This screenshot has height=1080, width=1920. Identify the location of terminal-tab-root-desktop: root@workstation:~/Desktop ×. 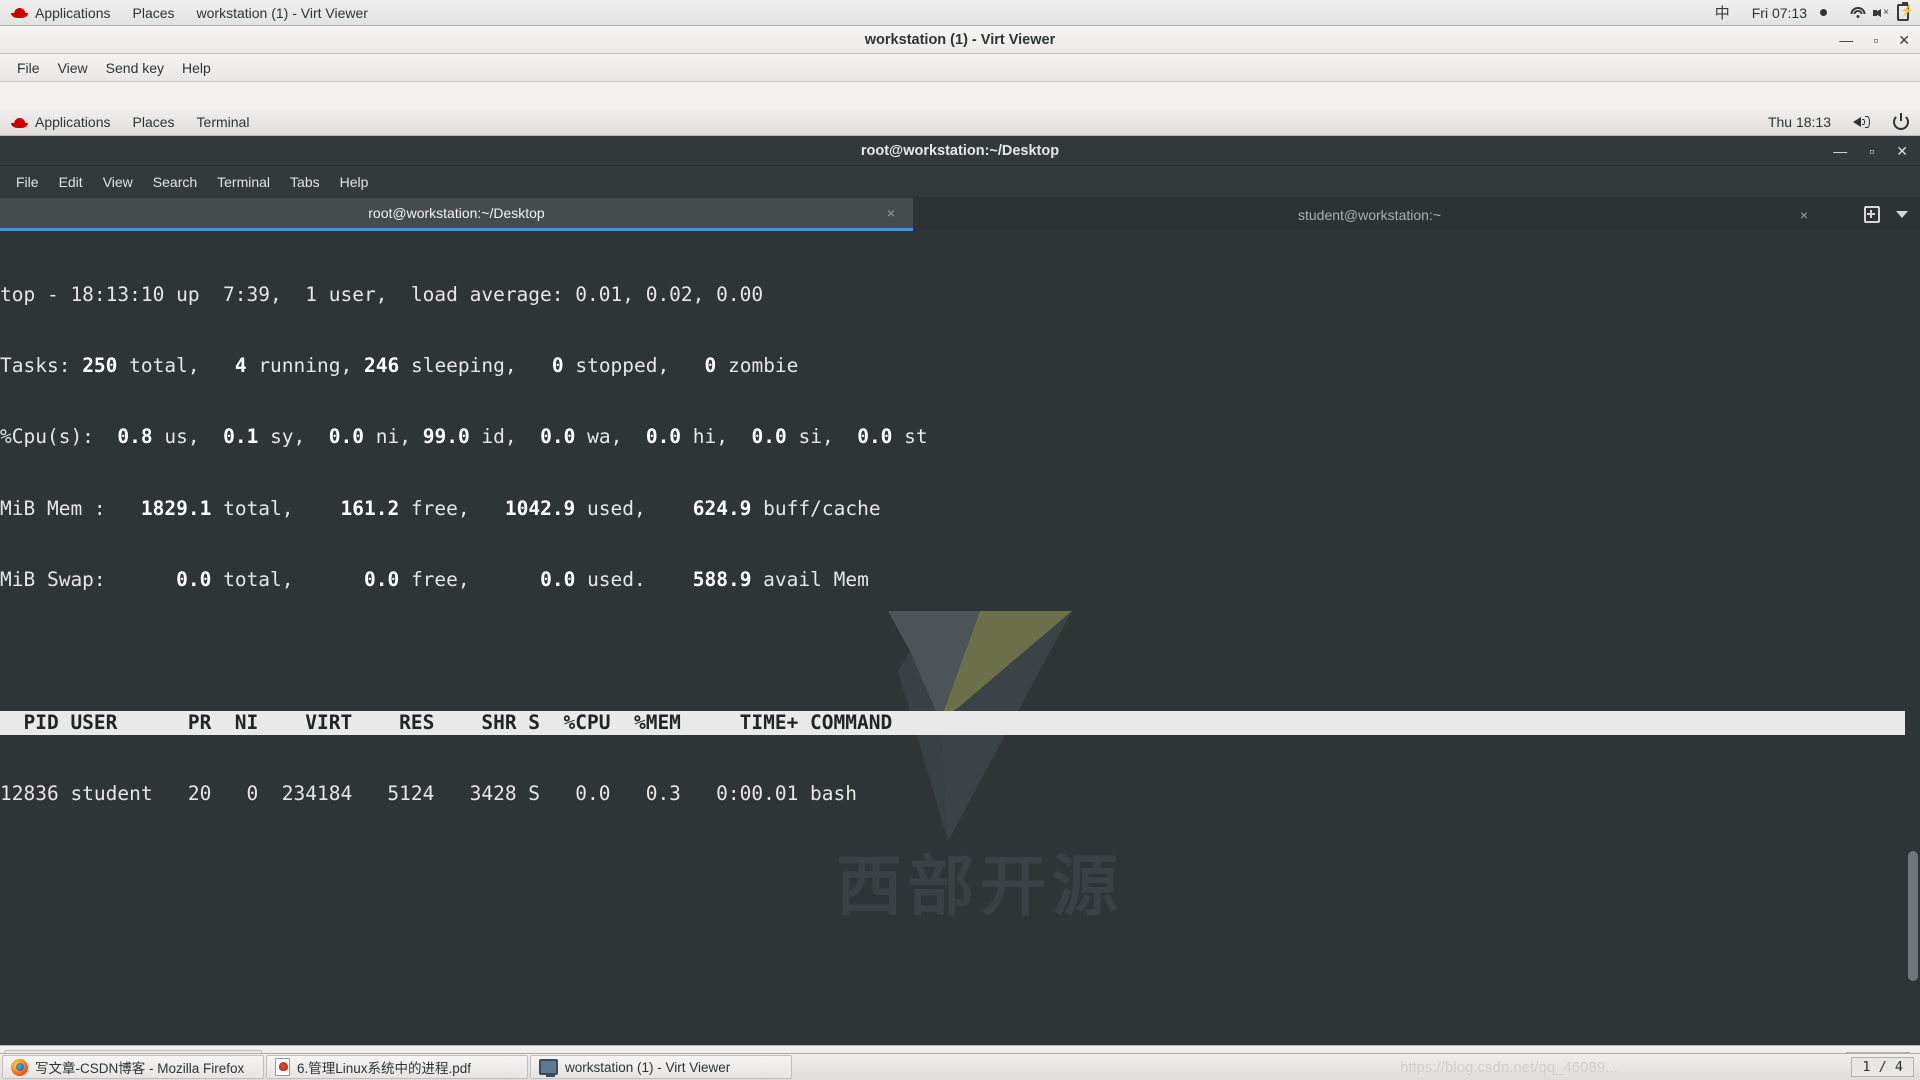
(456, 214).